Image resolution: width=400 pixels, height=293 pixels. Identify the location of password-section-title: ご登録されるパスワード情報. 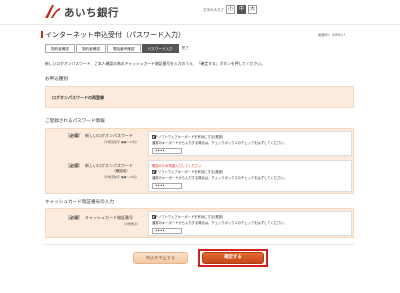
(75, 121).